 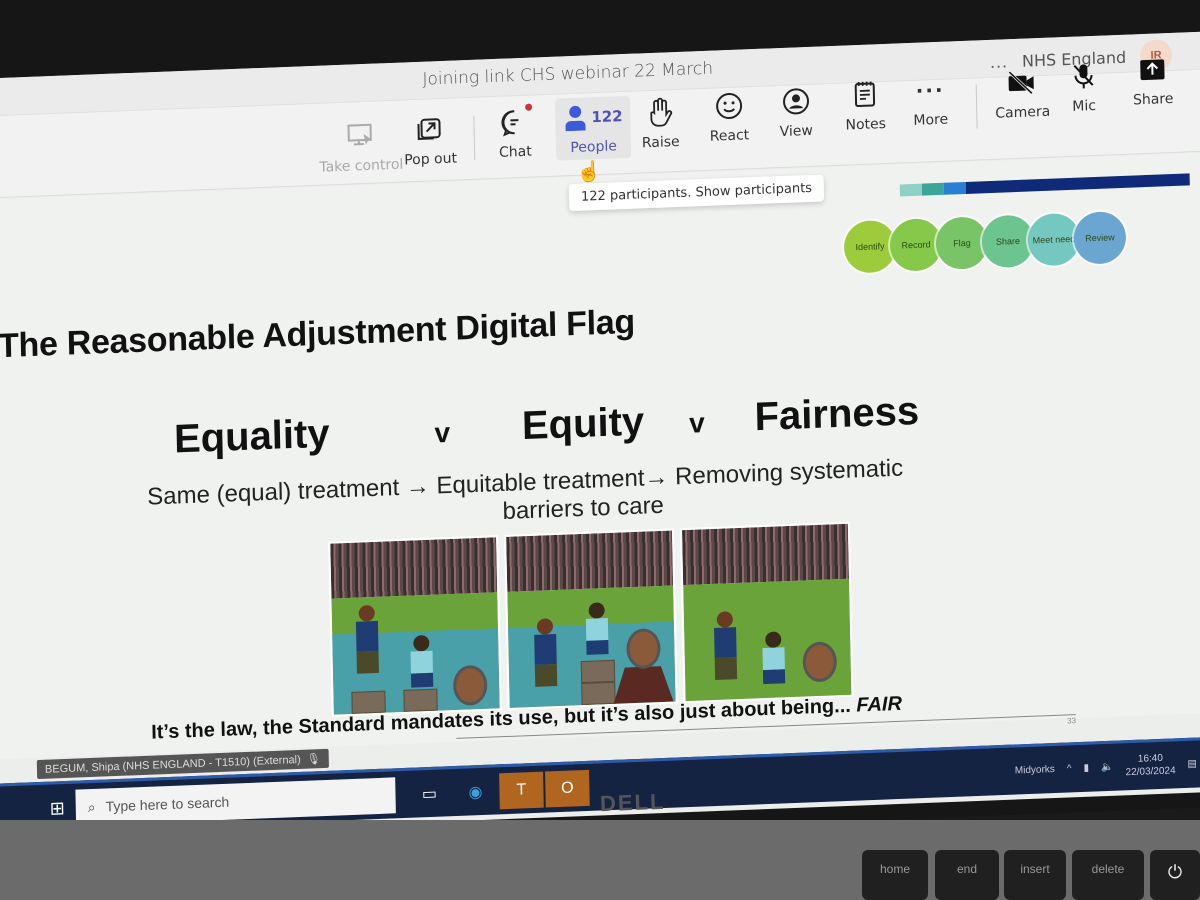 What do you see at coordinates (1083, 76) in the screenshot?
I see `mic-off-icon` at bounding box center [1083, 76].